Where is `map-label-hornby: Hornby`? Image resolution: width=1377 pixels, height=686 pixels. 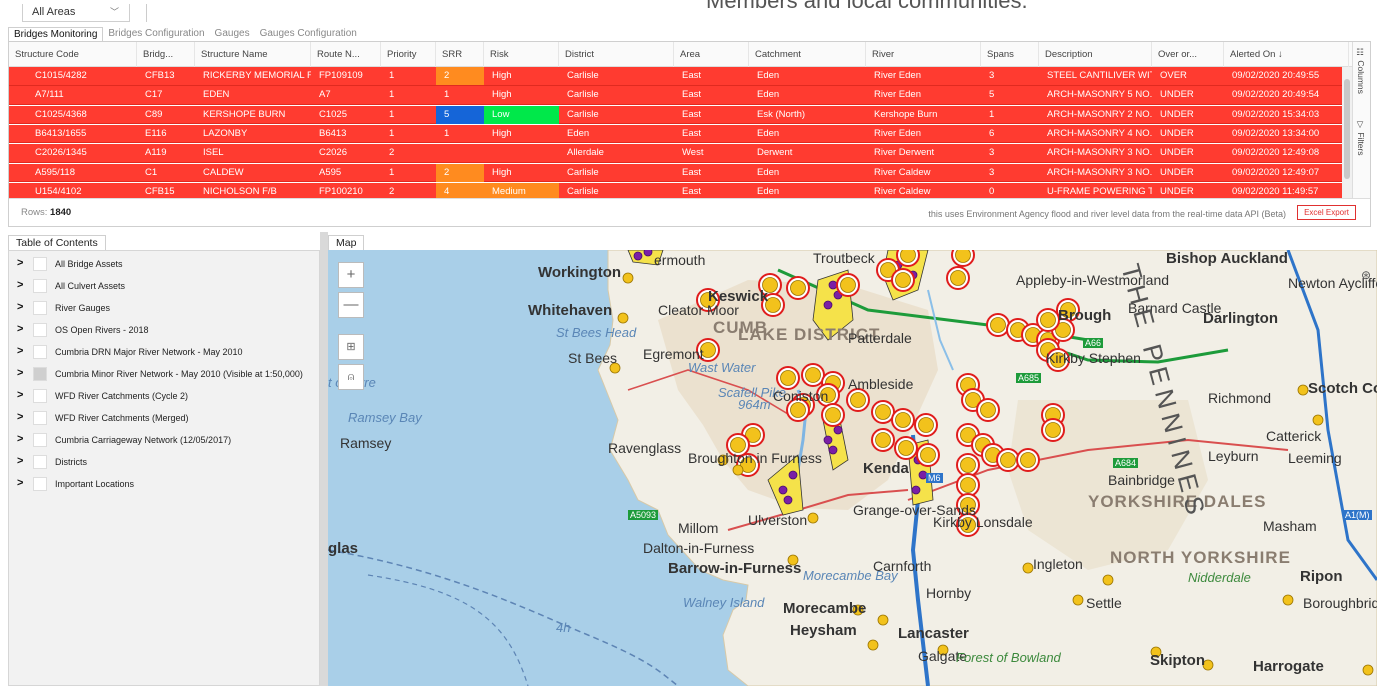 map-label-hornby: Hornby is located at coordinates (949, 593).